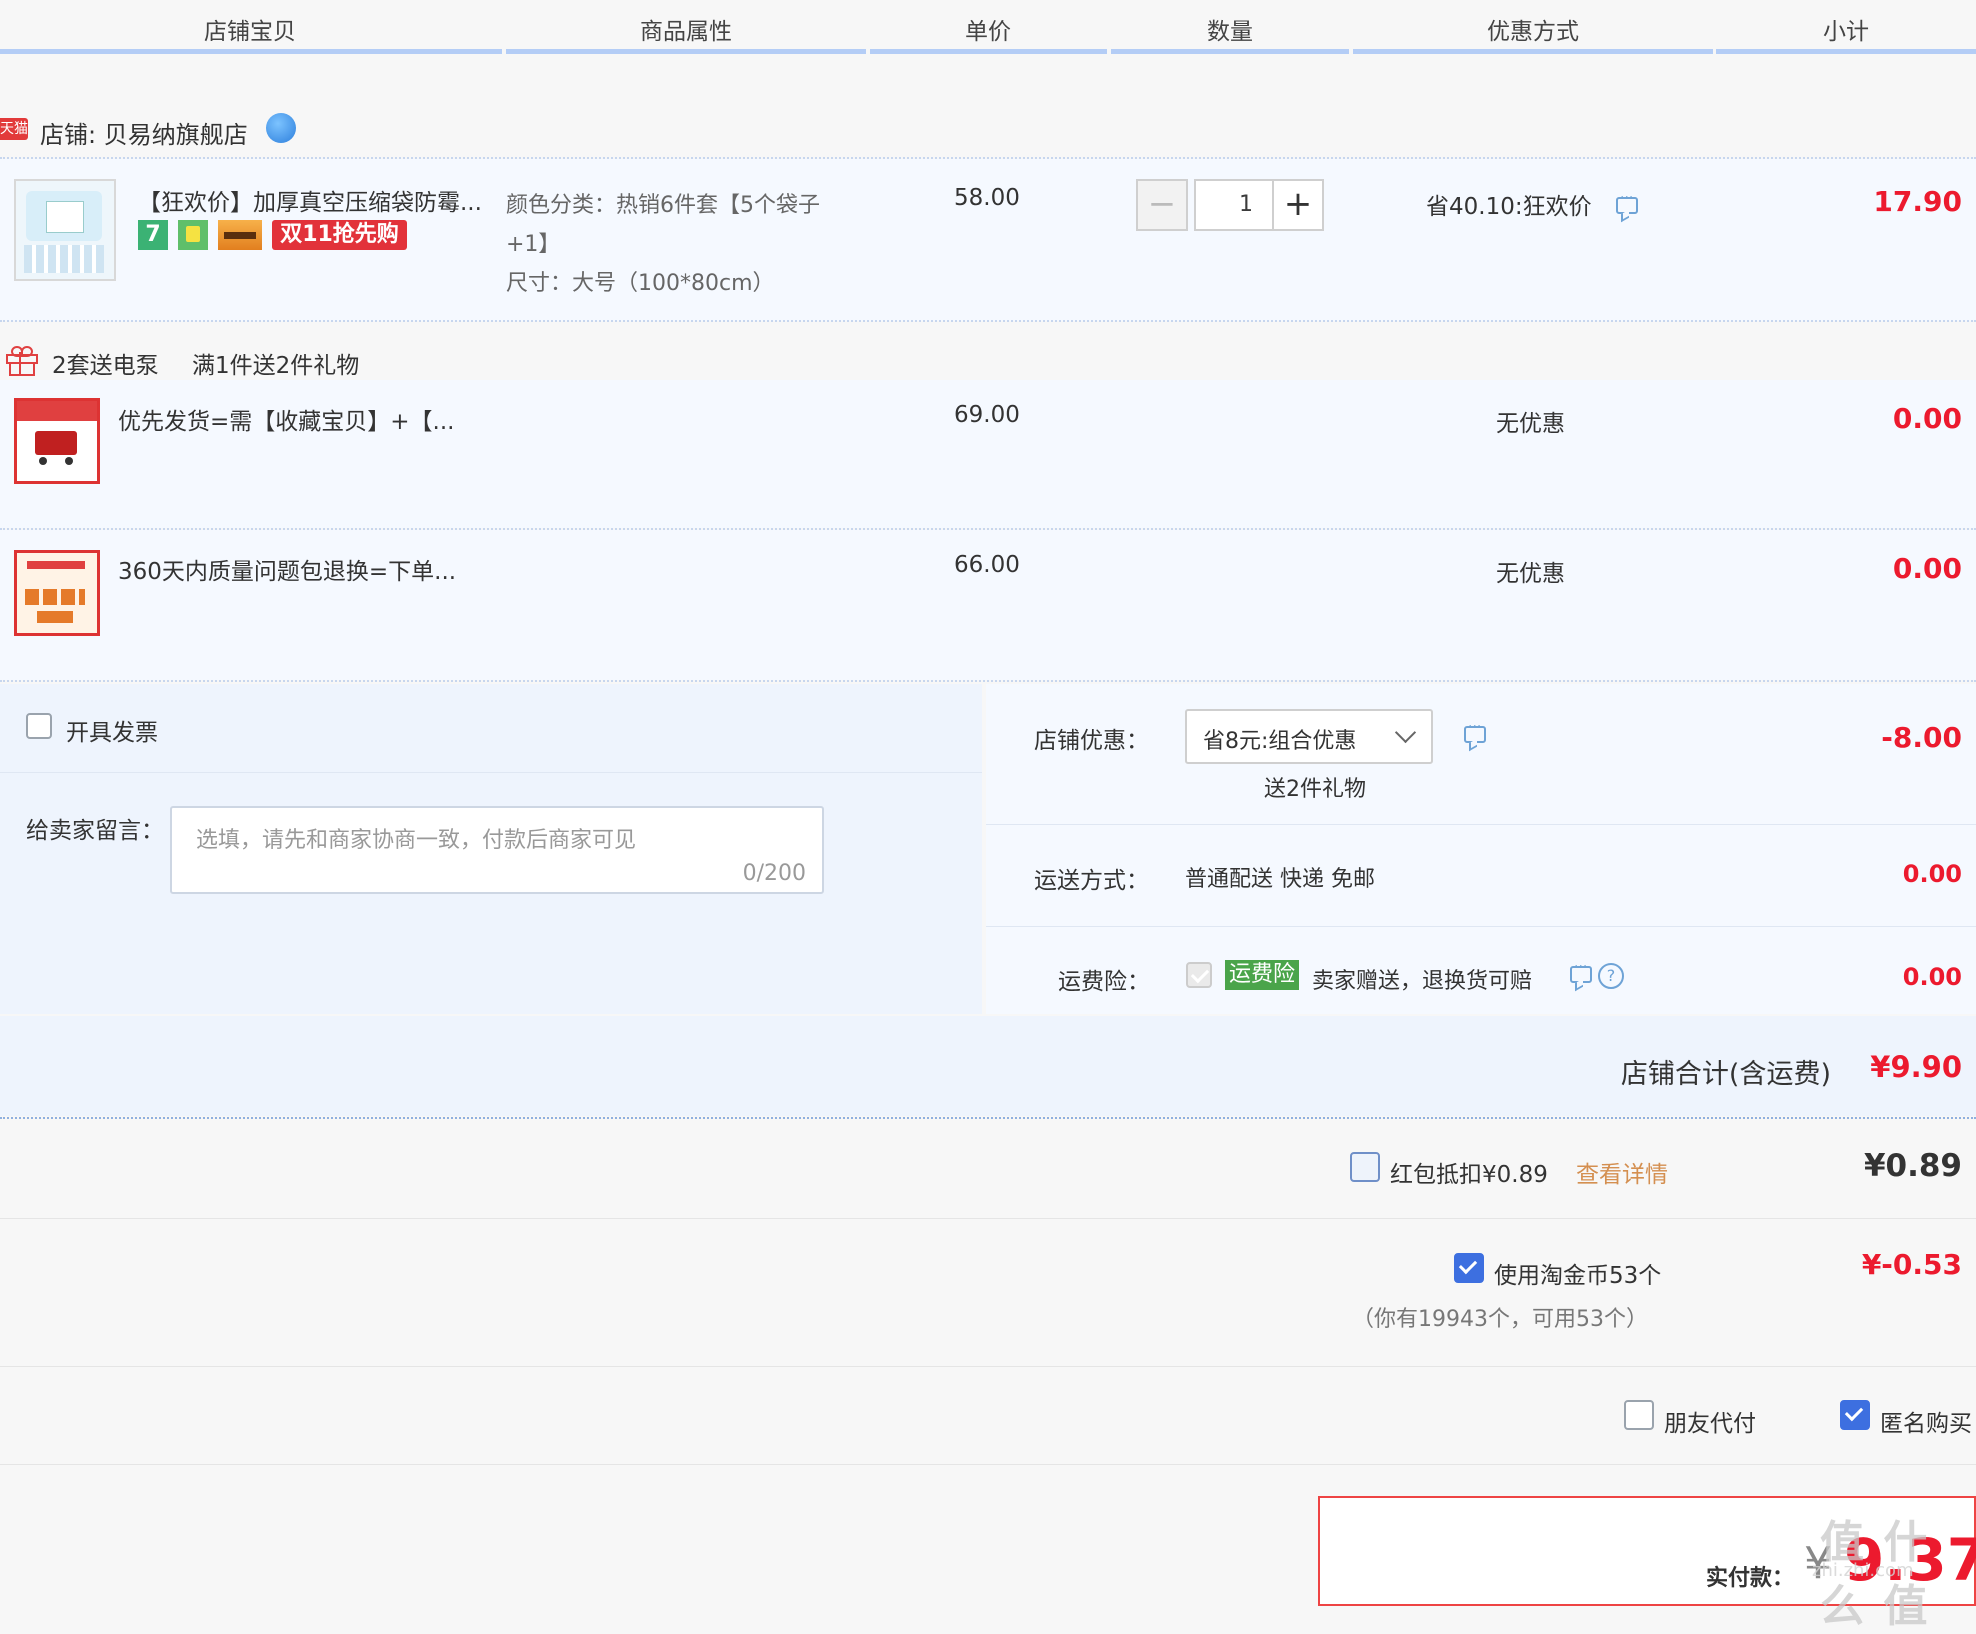 This screenshot has width=1976, height=1634. I want to click on item-divider, so click(988, 321).